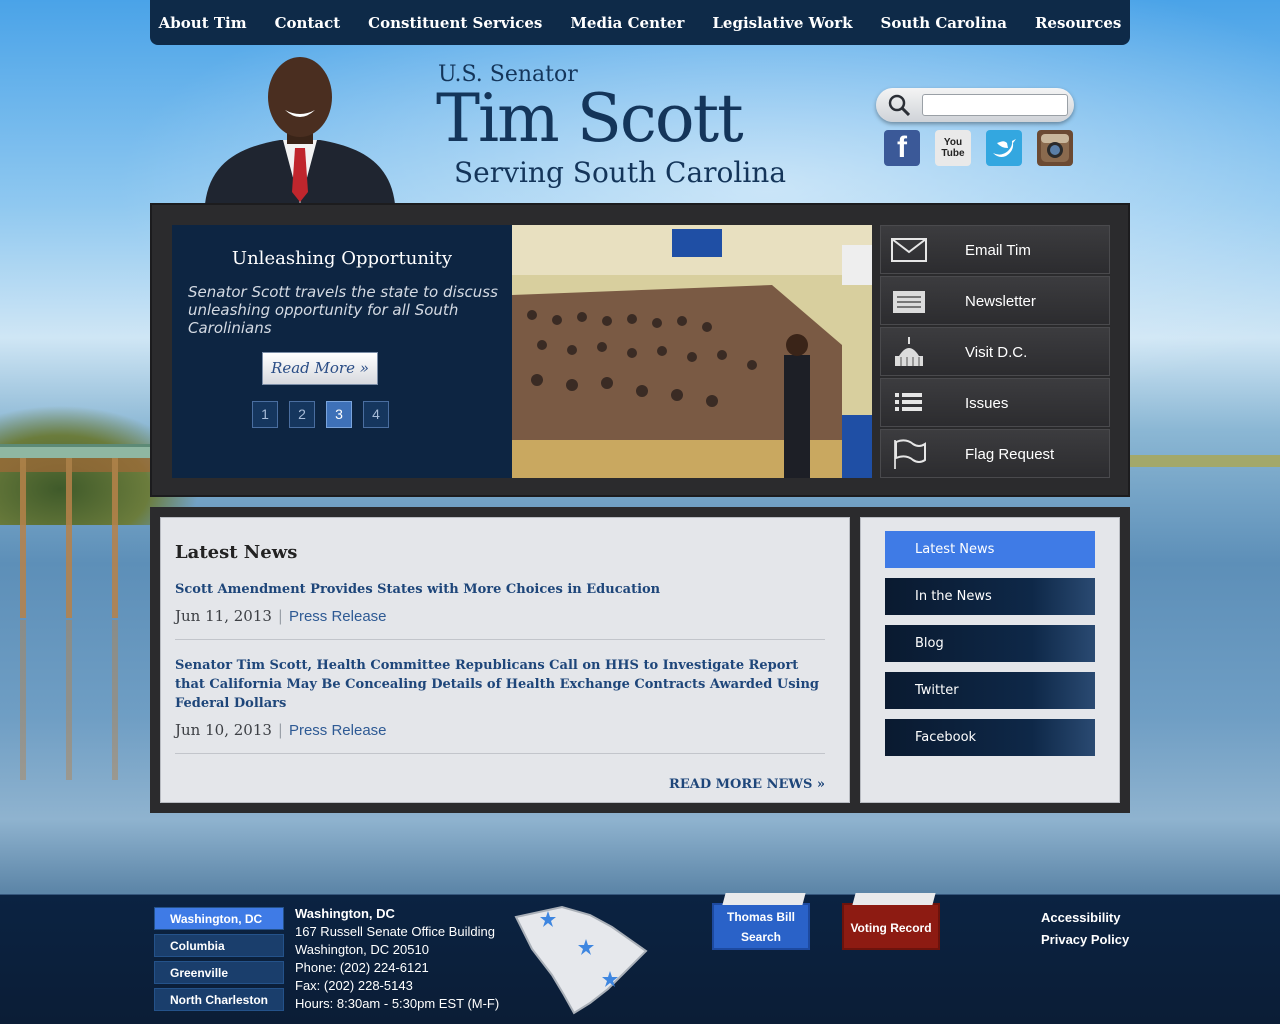 This screenshot has height=1024, width=1280. What do you see at coordinates (908, 402) in the screenshot?
I see `list-icon` at bounding box center [908, 402].